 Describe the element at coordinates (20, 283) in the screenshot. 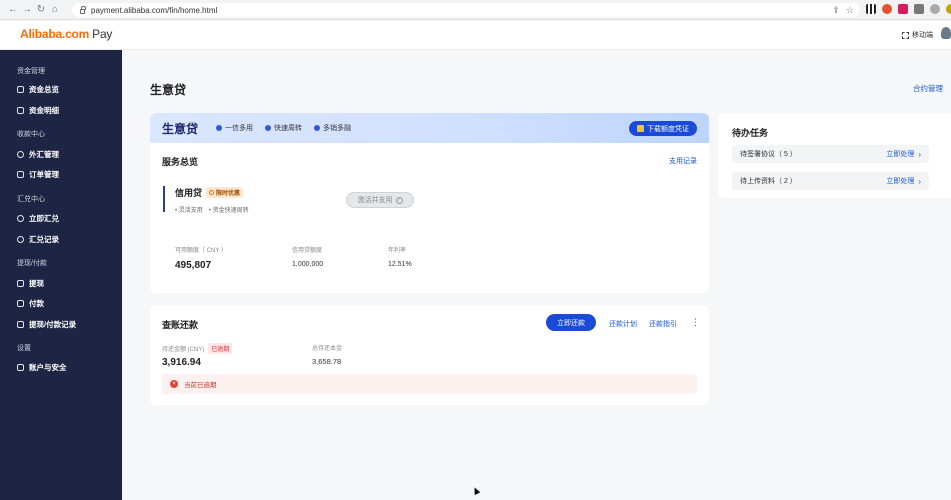

I see `withdraw-icon` at that location.